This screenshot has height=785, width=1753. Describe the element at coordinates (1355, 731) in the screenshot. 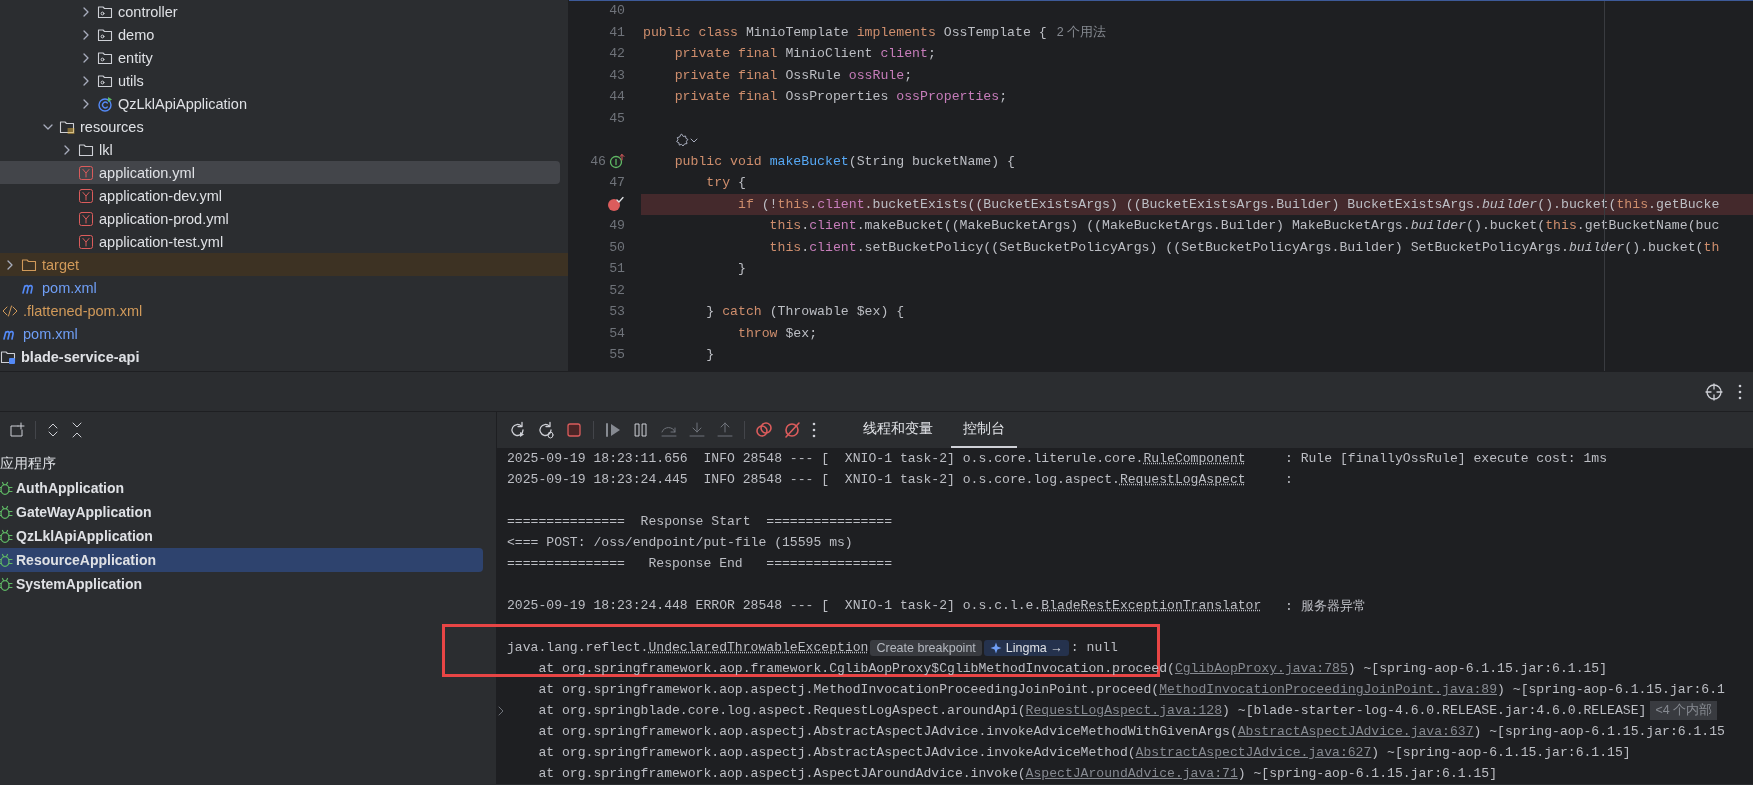

I see `file-link: AbstractAspectJAdvice.java:637` at that location.